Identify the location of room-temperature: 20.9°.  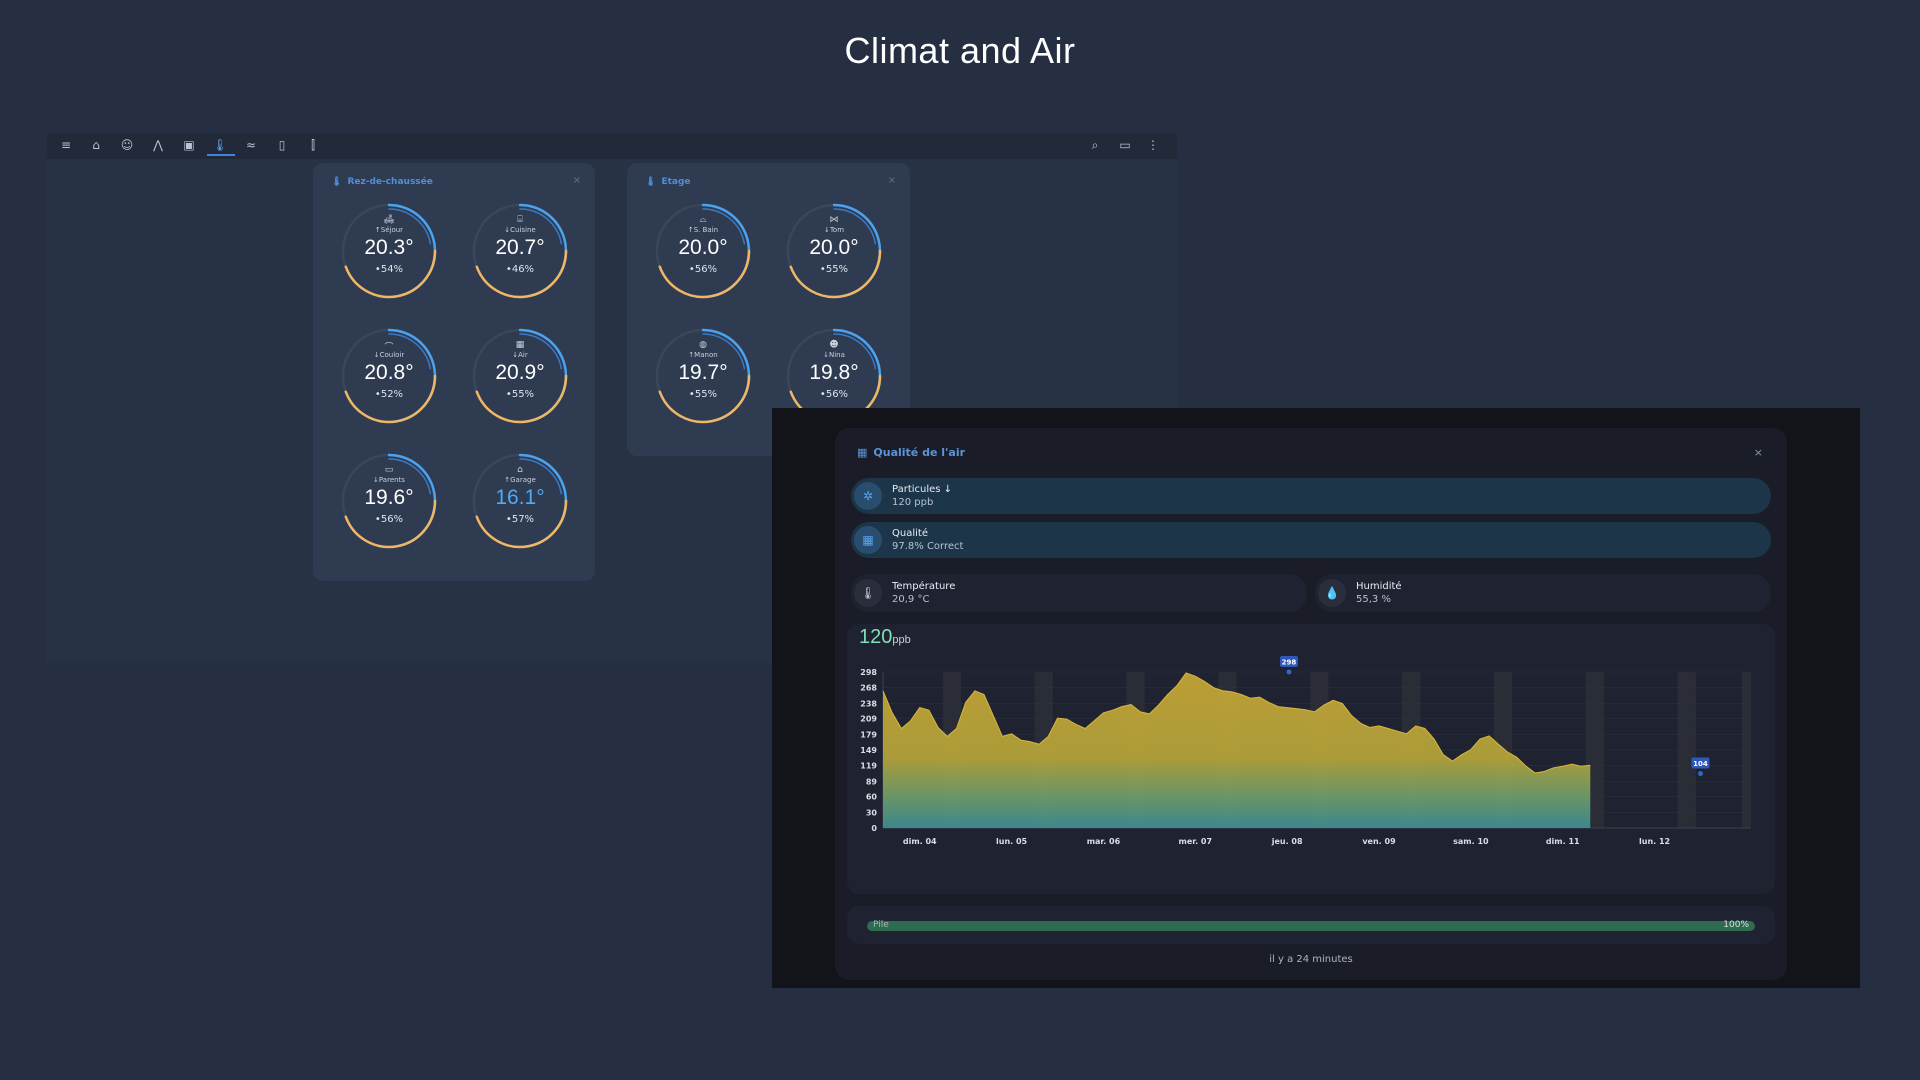
(520, 372).